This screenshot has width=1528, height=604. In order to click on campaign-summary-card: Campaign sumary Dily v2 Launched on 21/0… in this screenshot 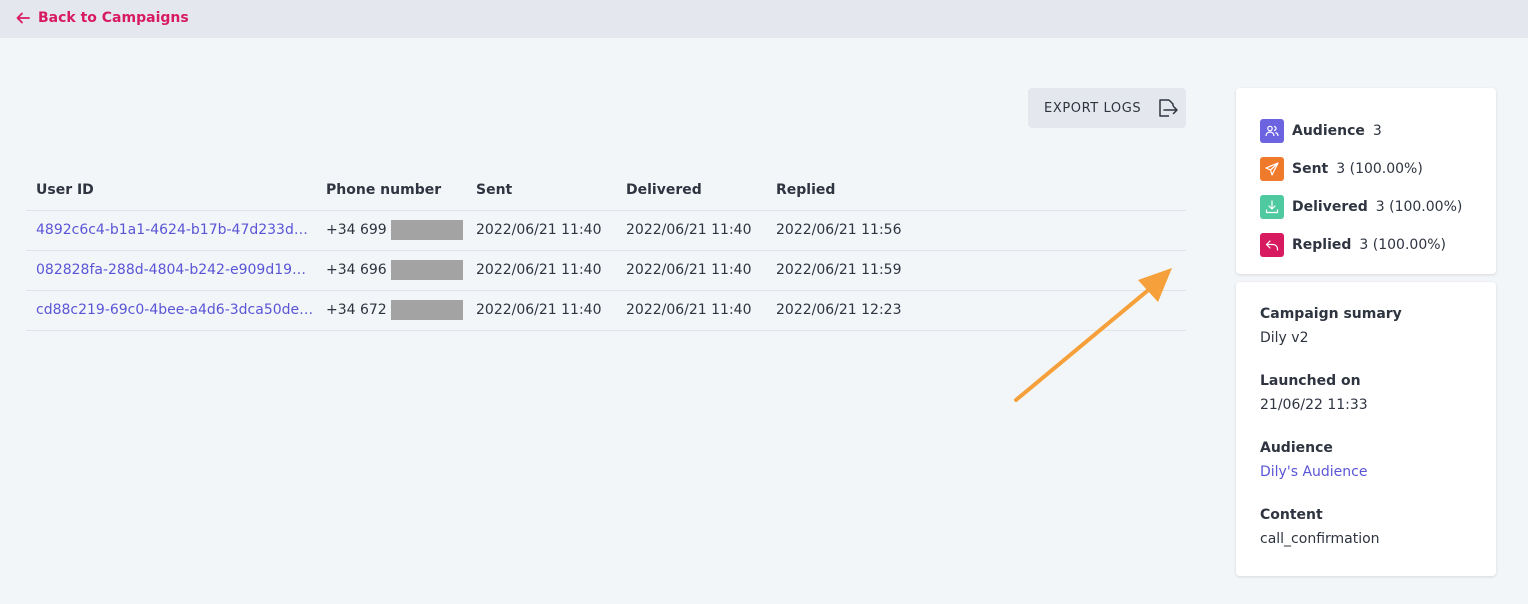, I will do `click(1366, 429)`.